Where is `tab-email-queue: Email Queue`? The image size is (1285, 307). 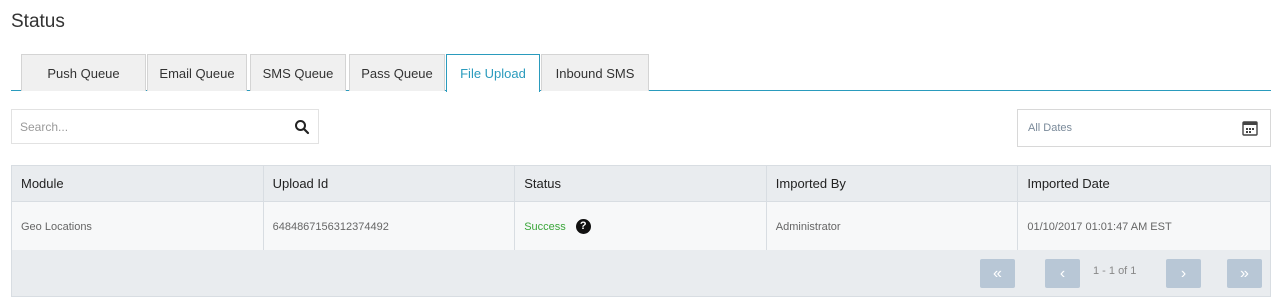
tab-email-queue: Email Queue is located at coordinates (197, 72).